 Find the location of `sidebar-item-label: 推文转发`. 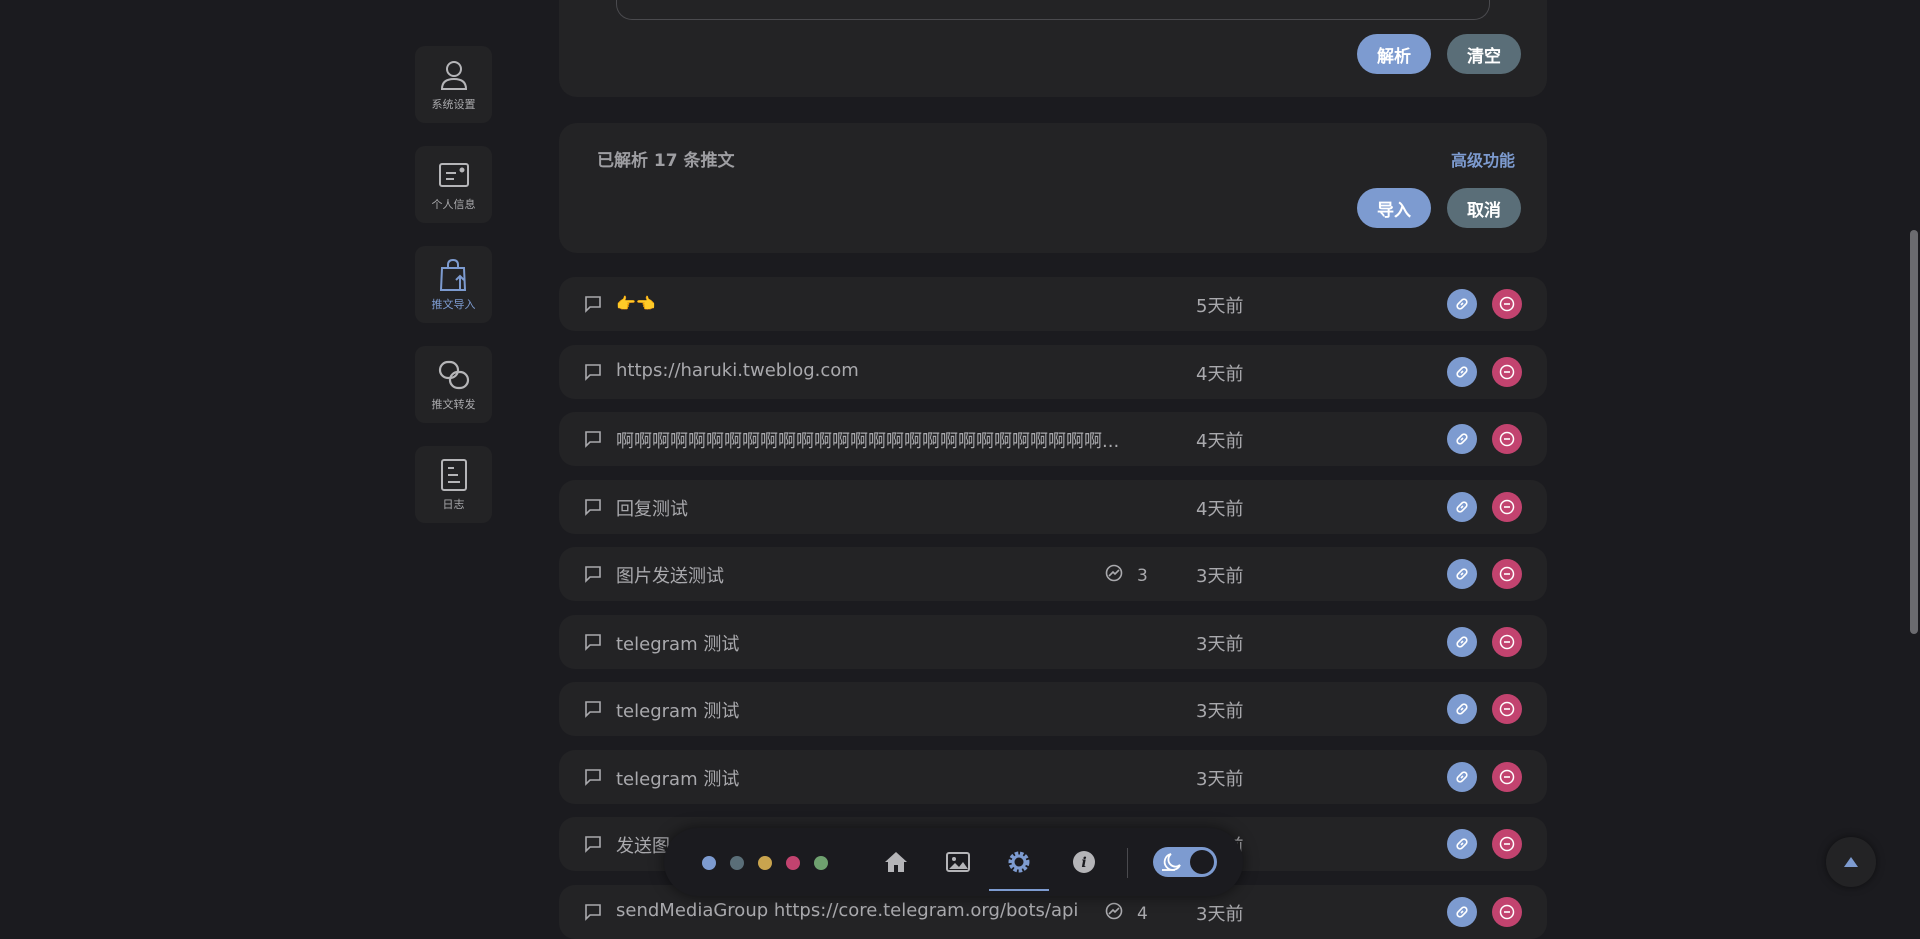

sidebar-item-label: 推文转发 is located at coordinates (453, 404).